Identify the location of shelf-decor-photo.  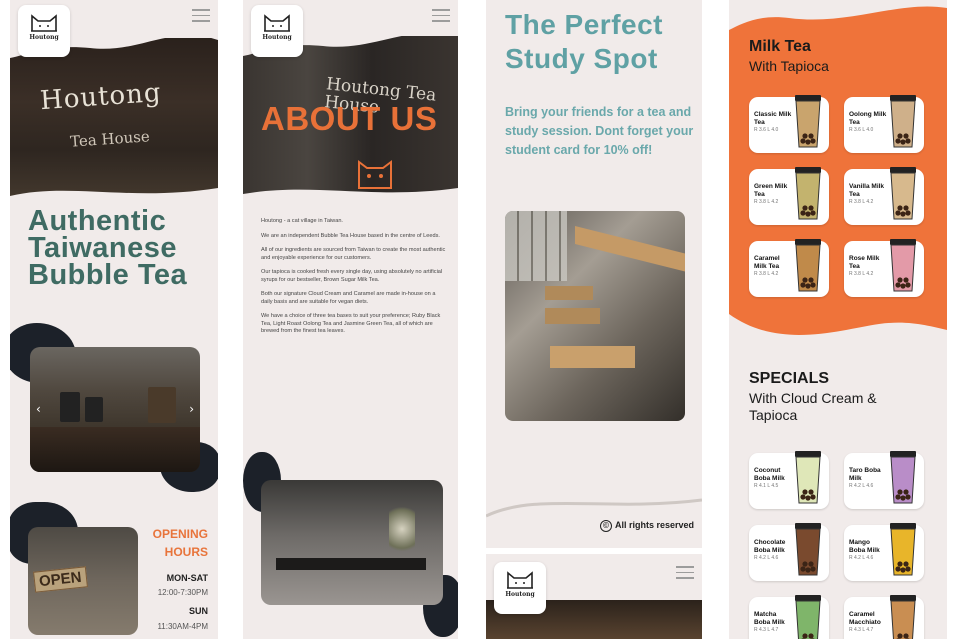
(352, 542).